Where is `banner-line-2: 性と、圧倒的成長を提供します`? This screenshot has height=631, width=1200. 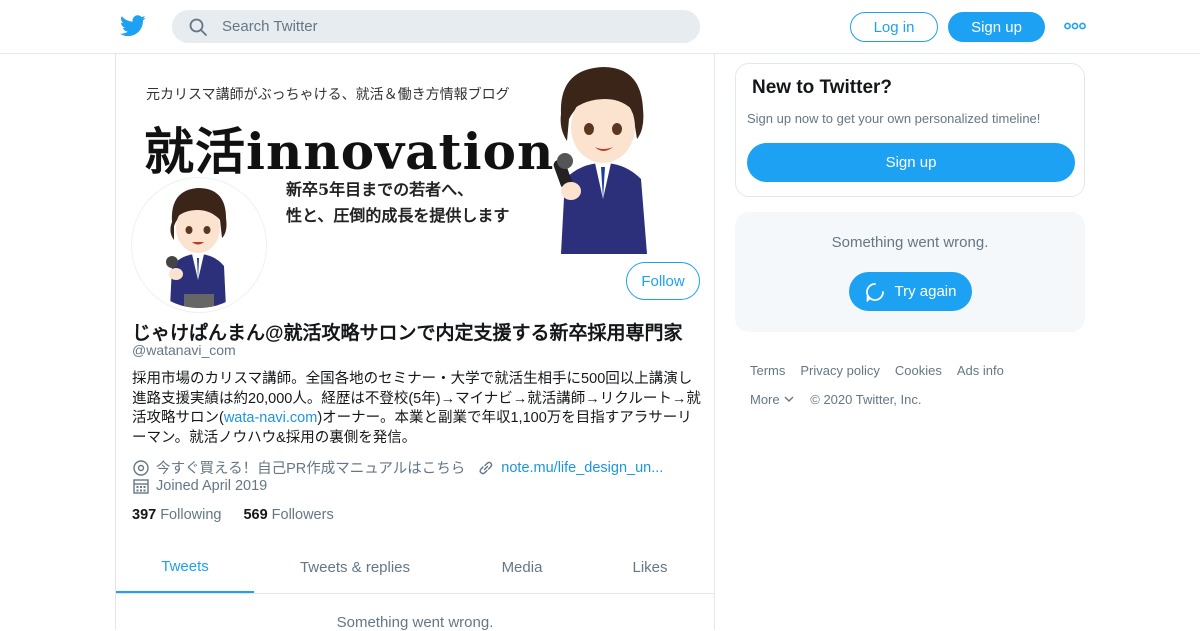 banner-line-2: 性と、圧倒的成長を提供します is located at coordinates (398, 215).